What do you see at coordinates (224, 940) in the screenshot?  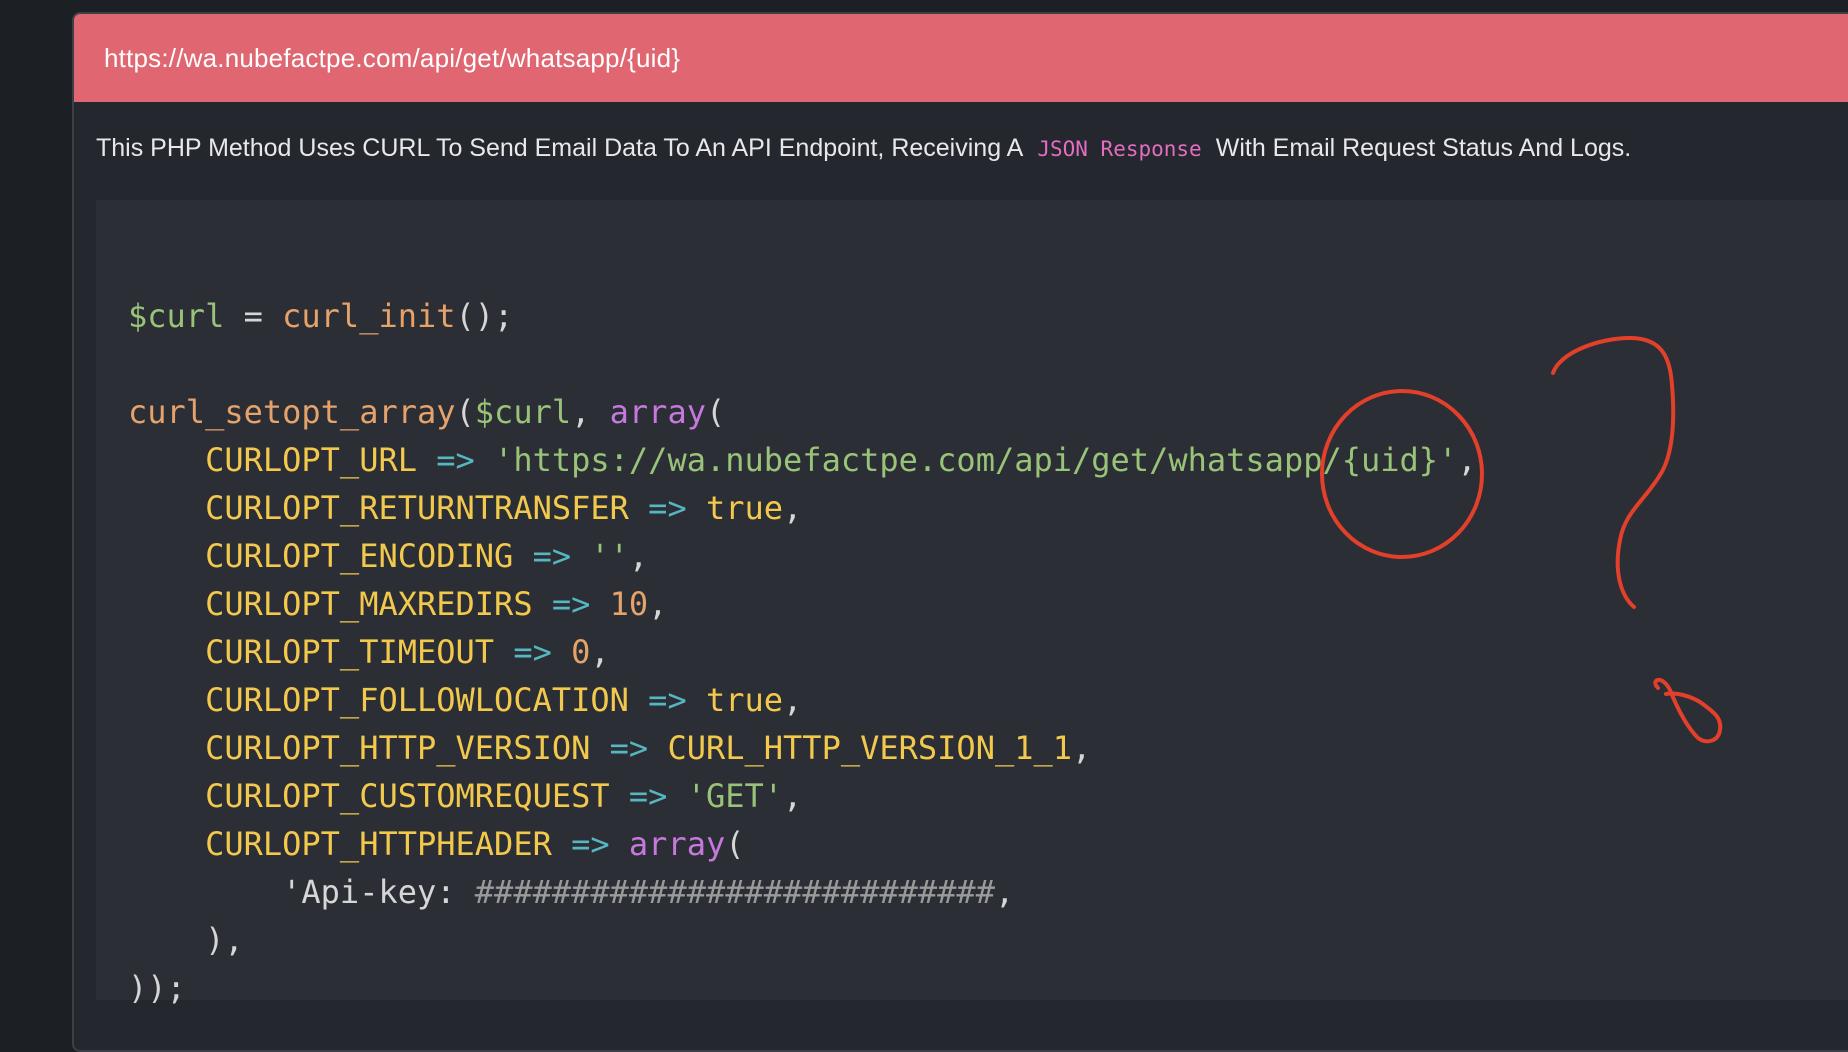 I see `code-close-inner: ),` at bounding box center [224, 940].